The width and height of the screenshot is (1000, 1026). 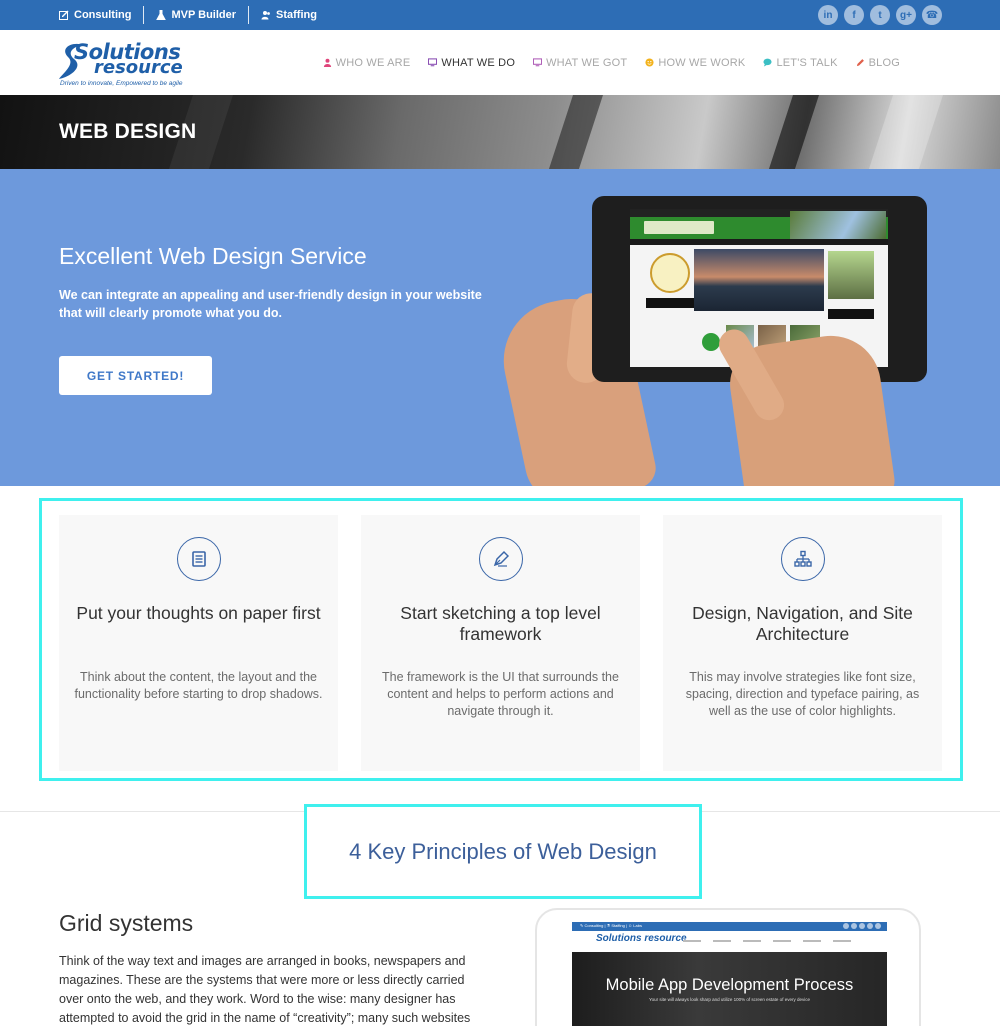 I want to click on screen-gallery-label, so click(x=851, y=314).